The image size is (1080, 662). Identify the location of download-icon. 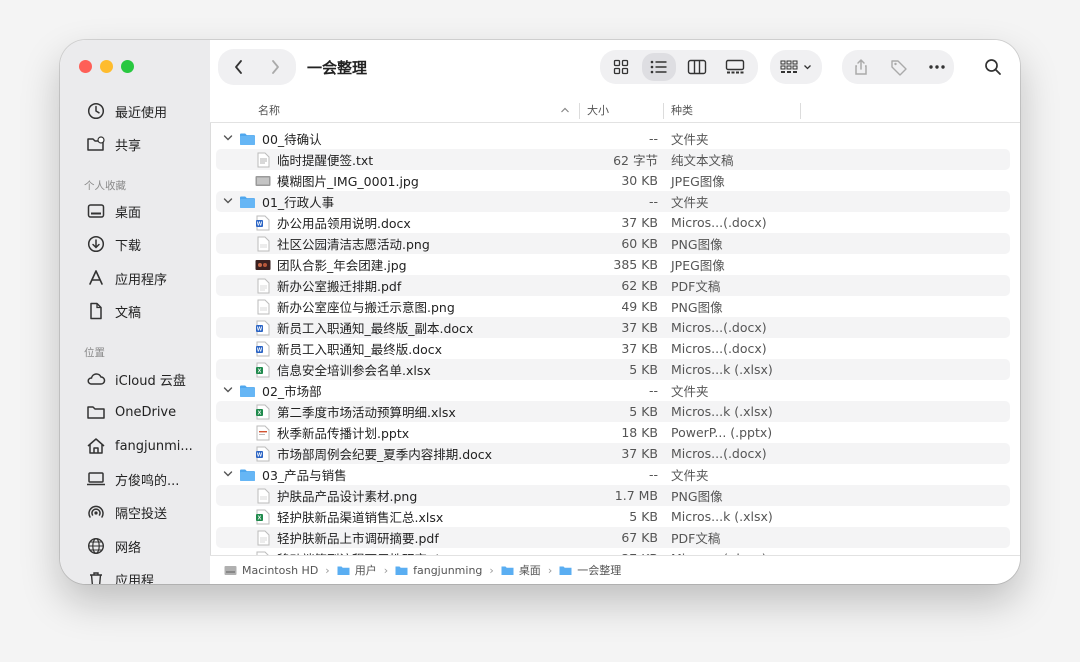
(96, 244).